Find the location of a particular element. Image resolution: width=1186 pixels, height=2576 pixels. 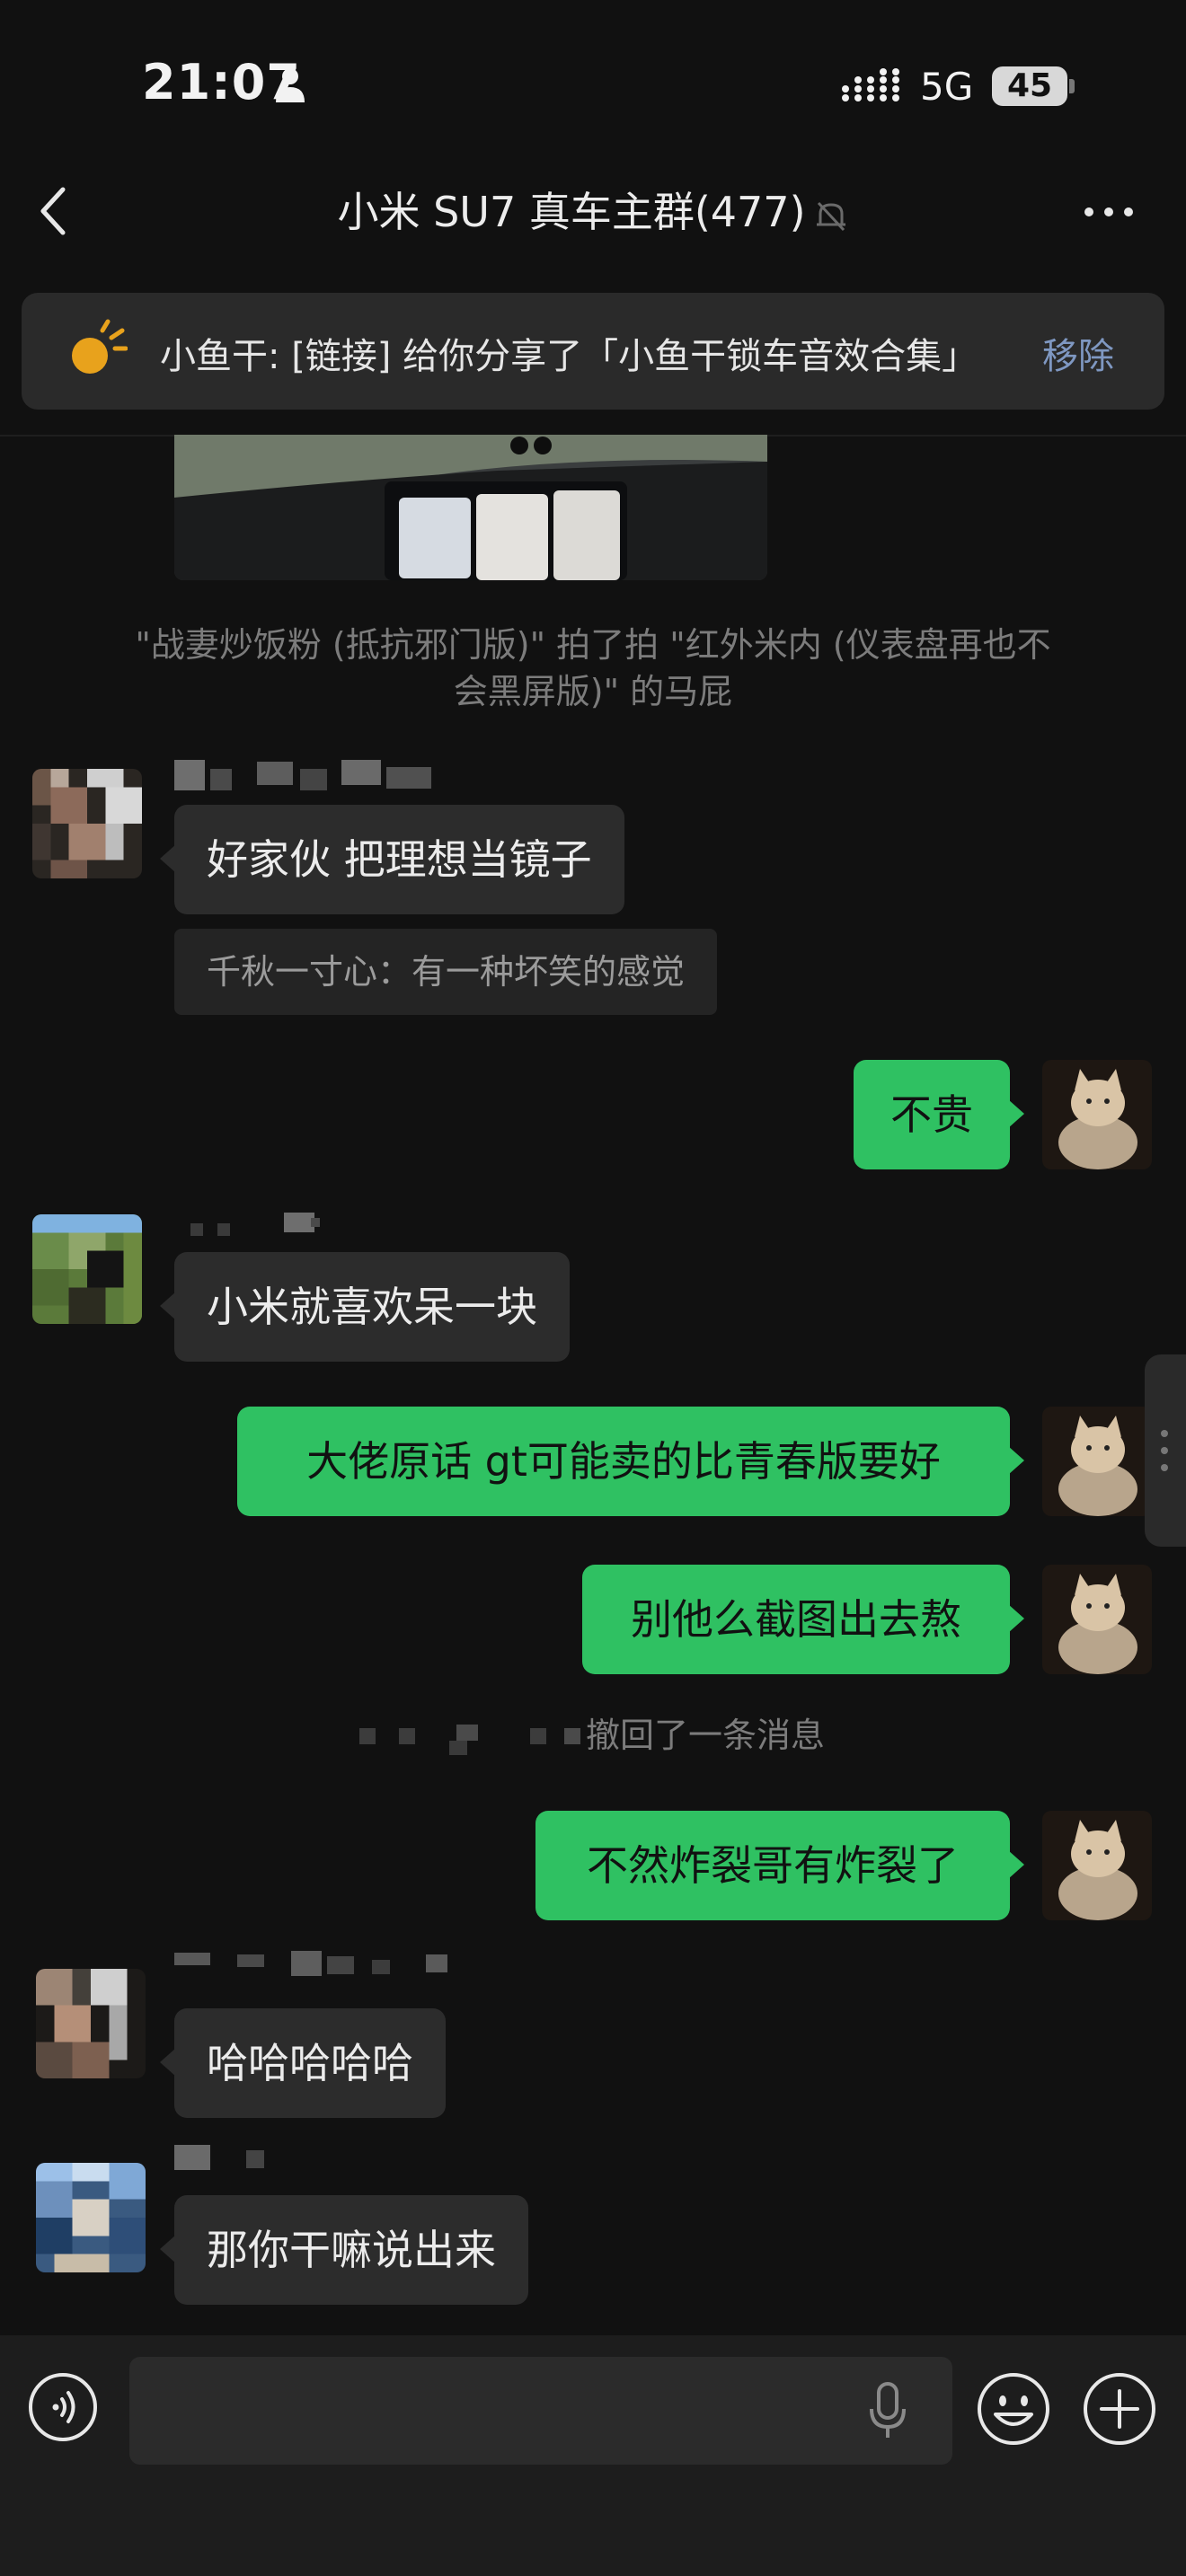

battery-tip is located at coordinates (1072, 86).